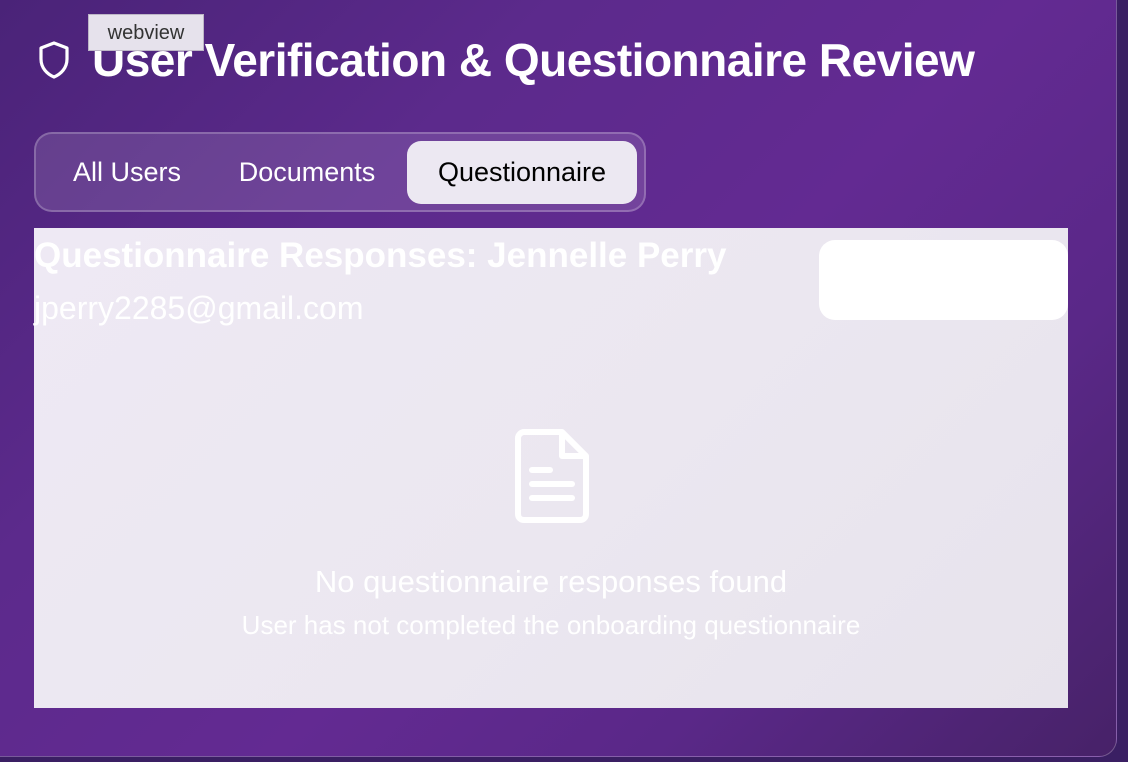  What do you see at coordinates (307, 172) in the screenshot?
I see `tab-documents: Documents` at bounding box center [307, 172].